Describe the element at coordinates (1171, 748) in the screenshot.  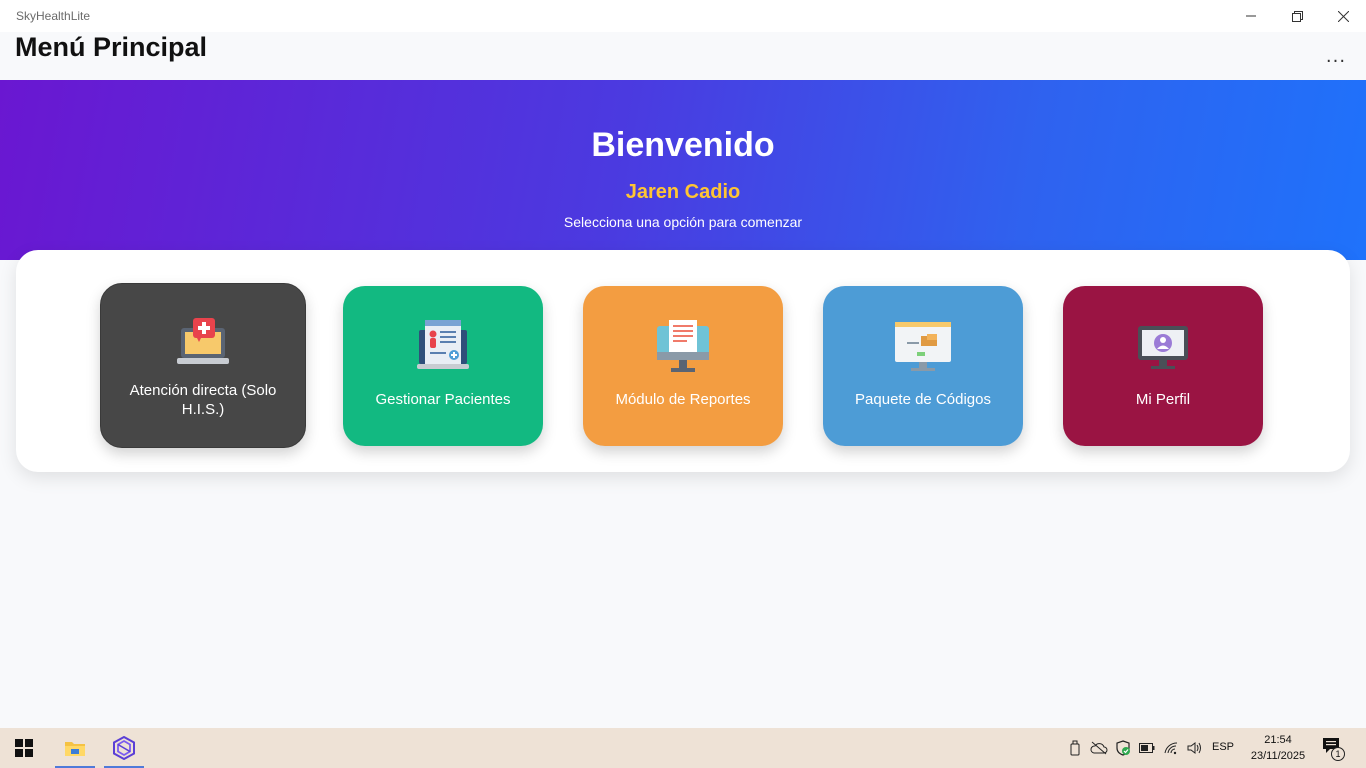
I see `wifi-icon` at that location.